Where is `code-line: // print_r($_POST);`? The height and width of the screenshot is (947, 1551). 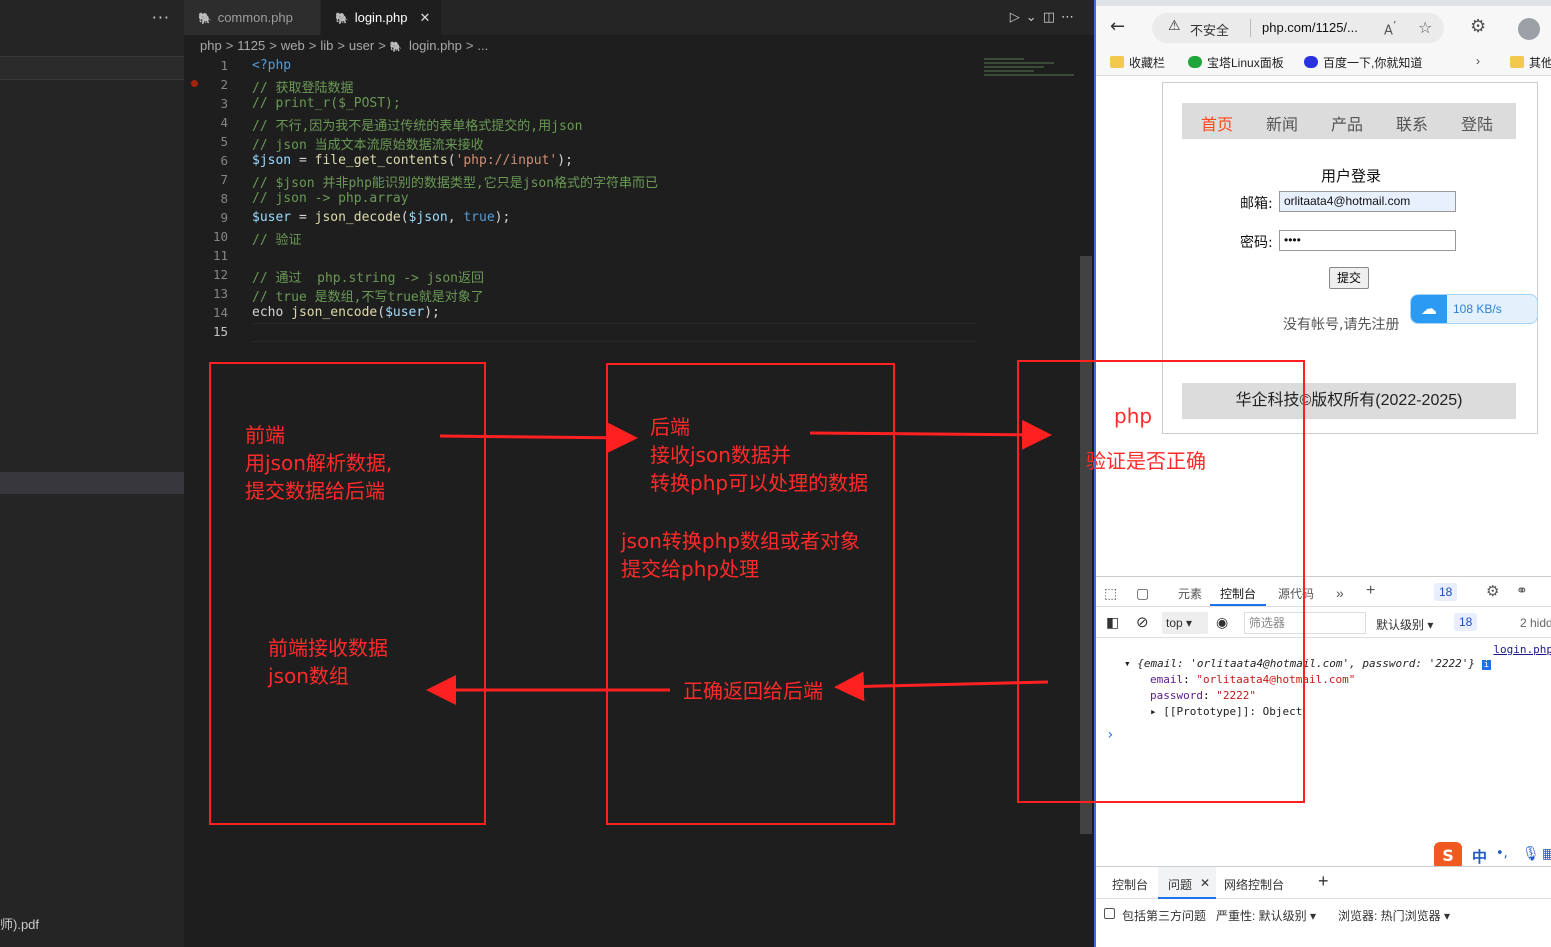 code-line: // print_r($_POST); is located at coordinates (326, 103).